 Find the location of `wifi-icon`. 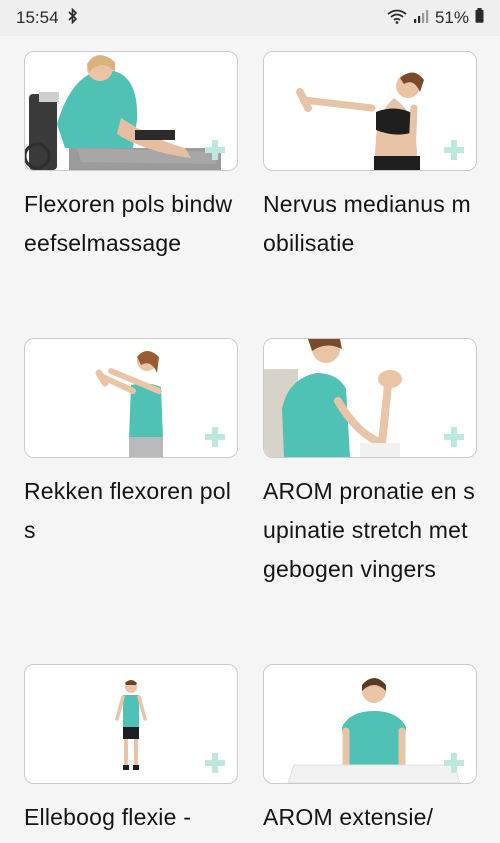

wifi-icon is located at coordinates (397, 18).